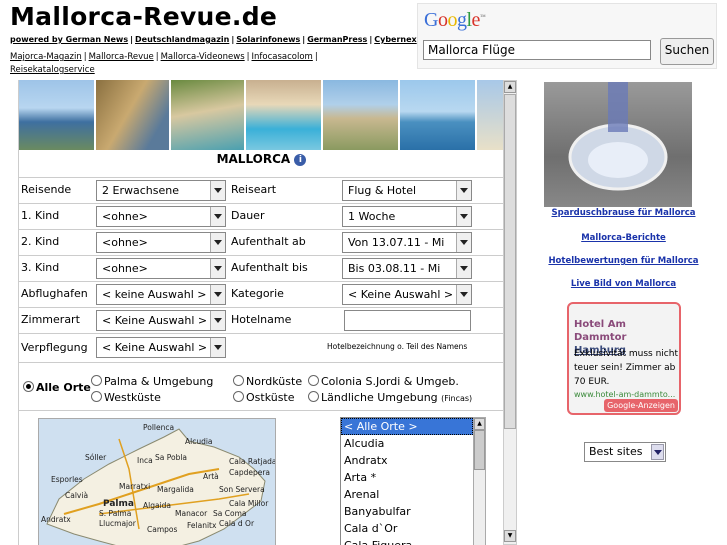 This screenshot has width=727, height=545. Describe the element at coordinates (395, 39) in the screenshot. I see `top-link-cybernex: Cybernex` at that location.